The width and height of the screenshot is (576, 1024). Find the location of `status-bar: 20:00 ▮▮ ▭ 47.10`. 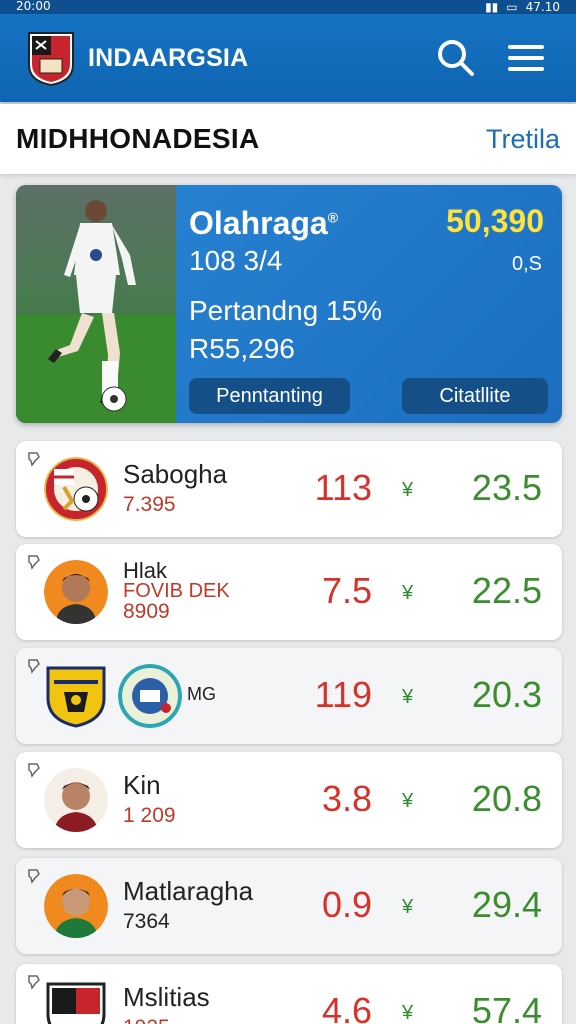

status-bar: 20:00 ▮▮ ▭ 47.10 is located at coordinates (288, 7).